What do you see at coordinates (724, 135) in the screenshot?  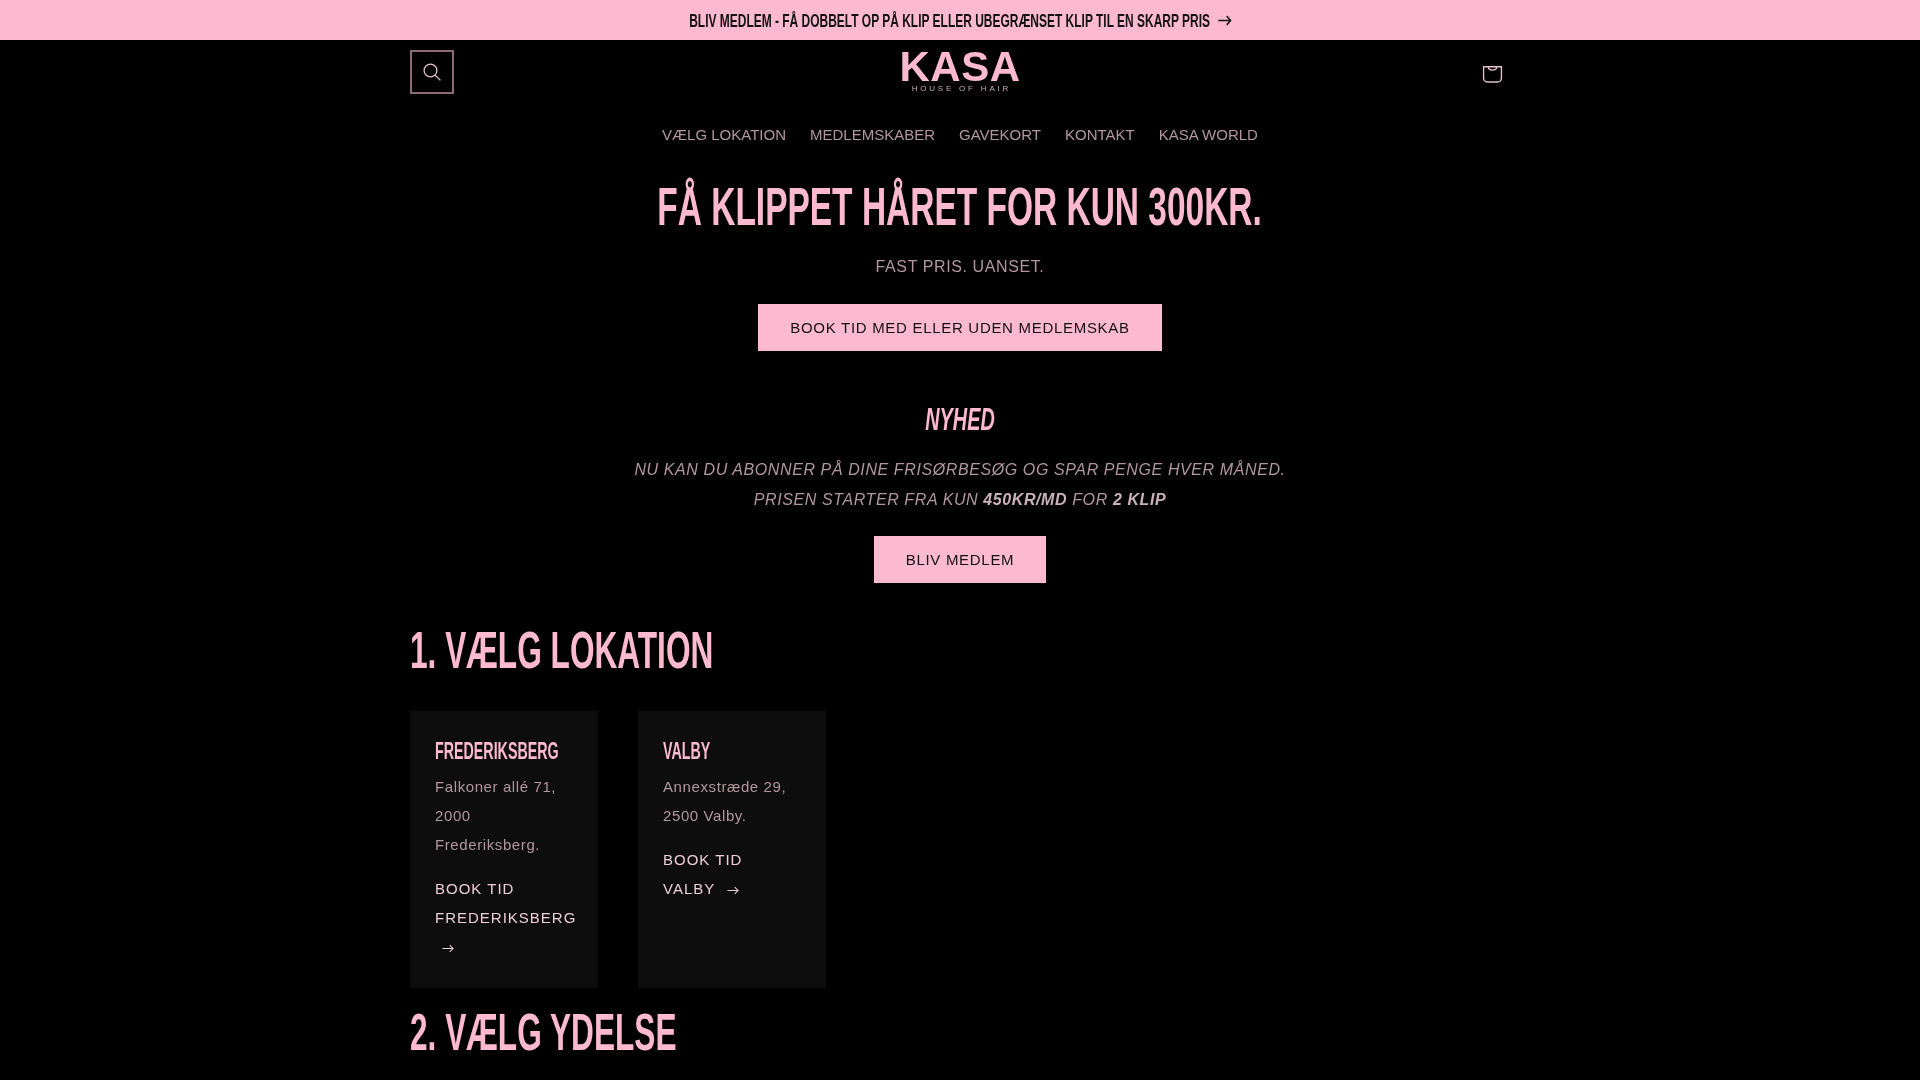 I see `nav-link: VÆLG LOKATION` at bounding box center [724, 135].